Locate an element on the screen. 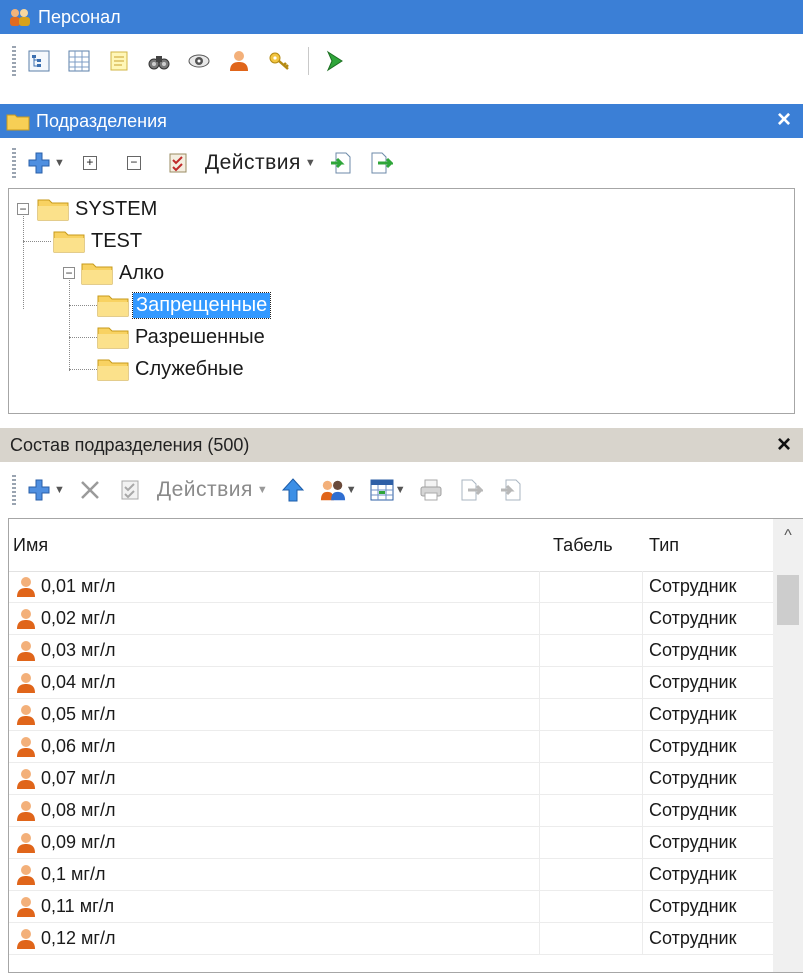 Image resolution: width=803 pixels, height=973 pixels. employee-name: 0,08 мг/л is located at coordinates (78, 810).